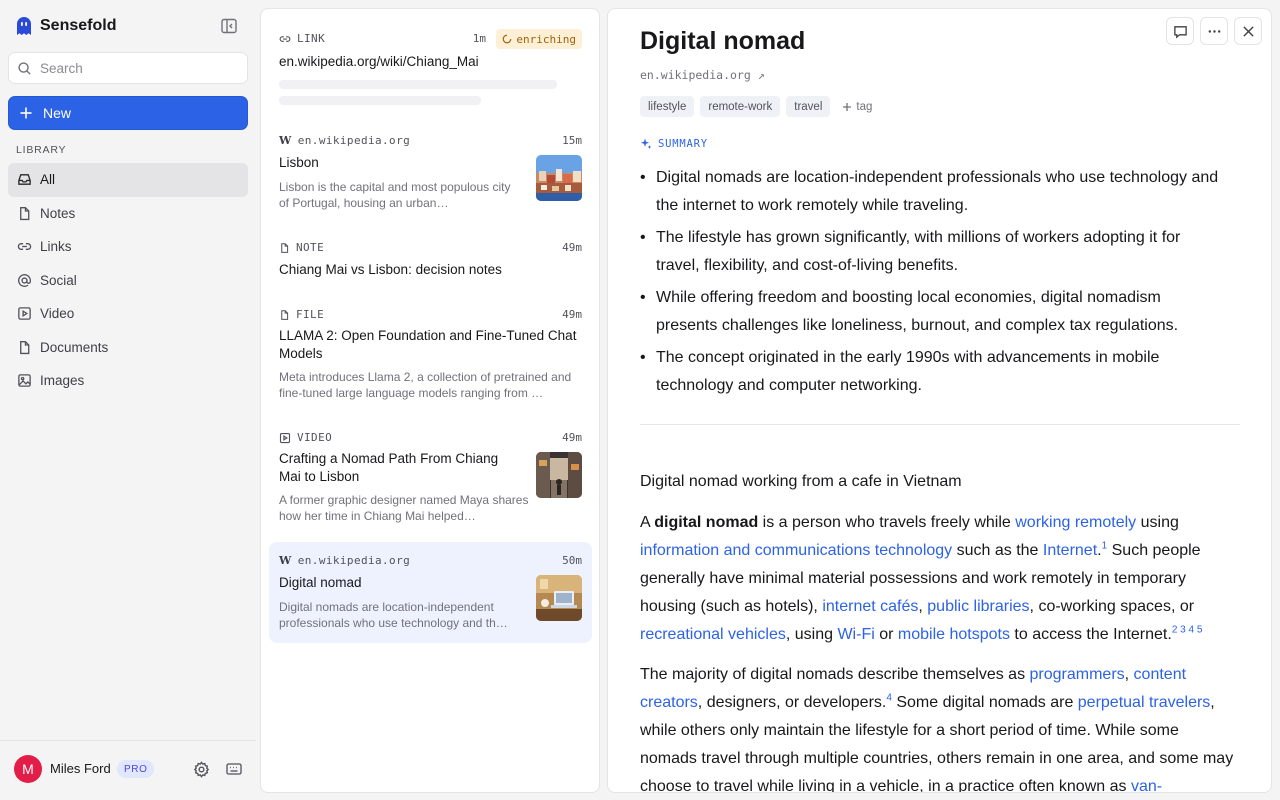 The height and width of the screenshot is (800, 1280). I want to click on tag: travel, so click(808, 106).